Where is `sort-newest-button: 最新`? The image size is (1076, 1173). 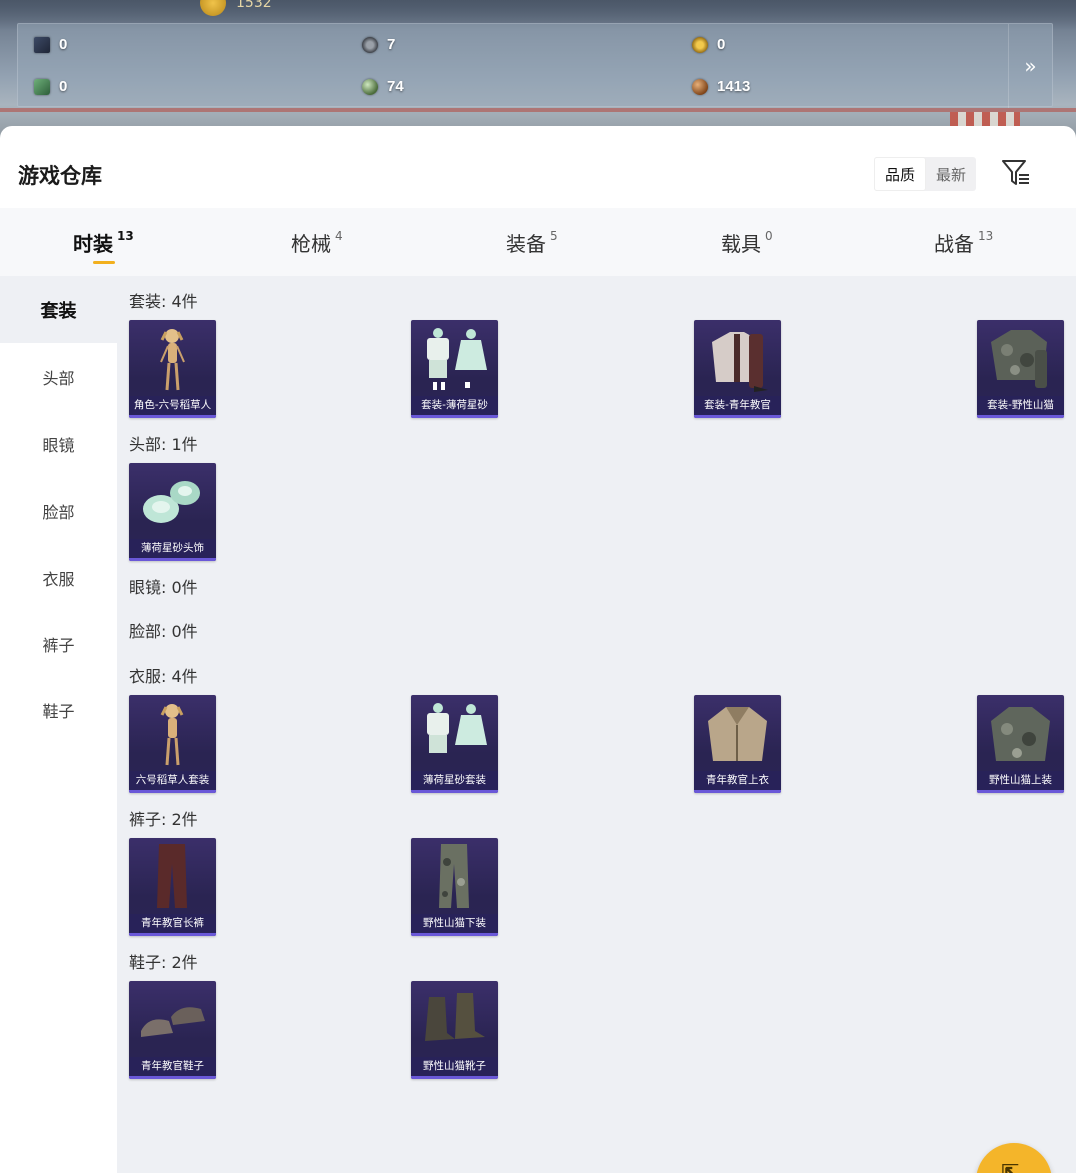 sort-newest-button: 最新 is located at coordinates (951, 174).